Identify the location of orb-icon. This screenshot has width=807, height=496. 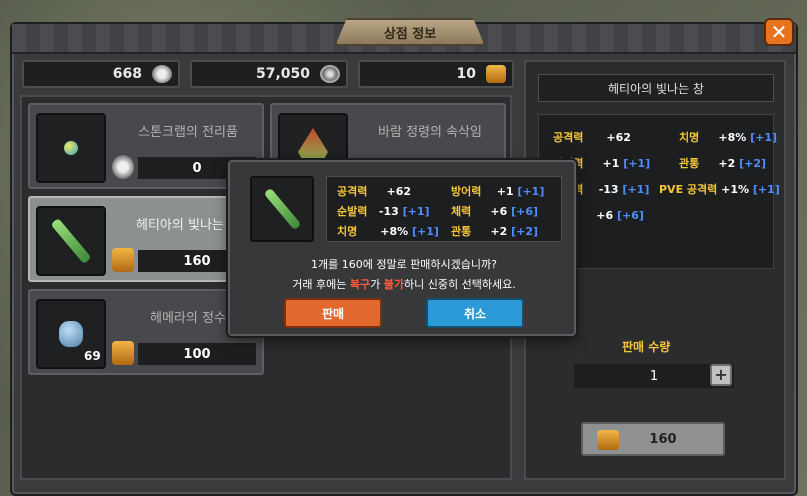
(71, 148).